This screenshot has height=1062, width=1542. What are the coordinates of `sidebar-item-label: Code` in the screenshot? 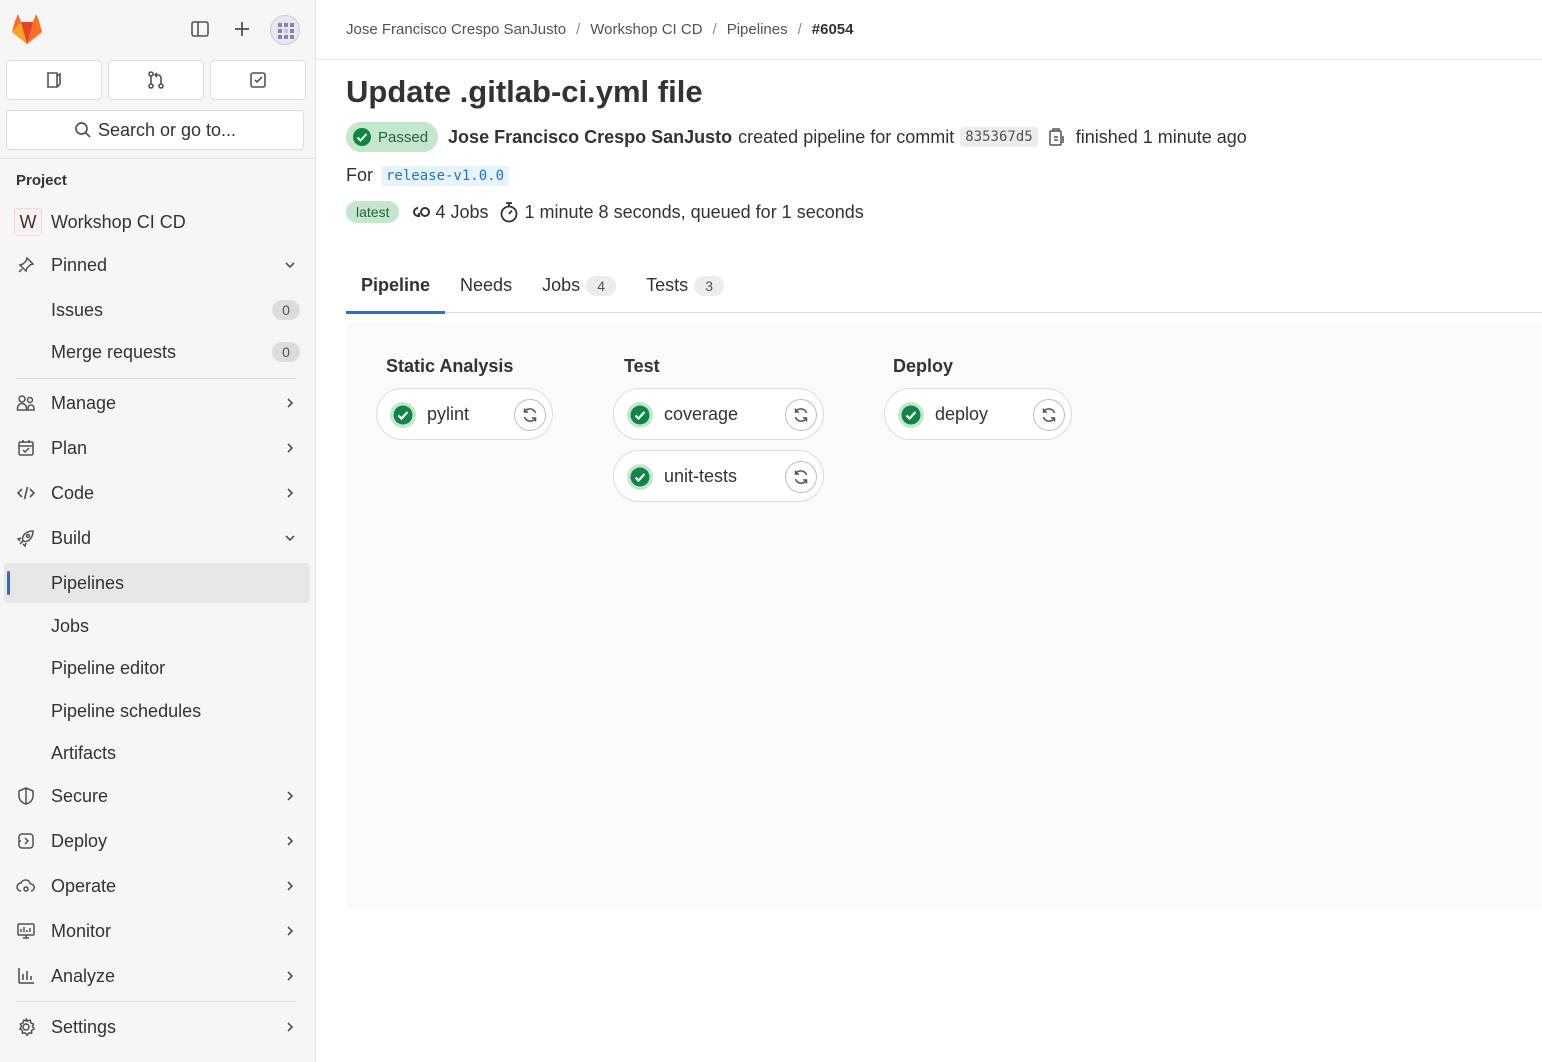 It's located at (73, 492).